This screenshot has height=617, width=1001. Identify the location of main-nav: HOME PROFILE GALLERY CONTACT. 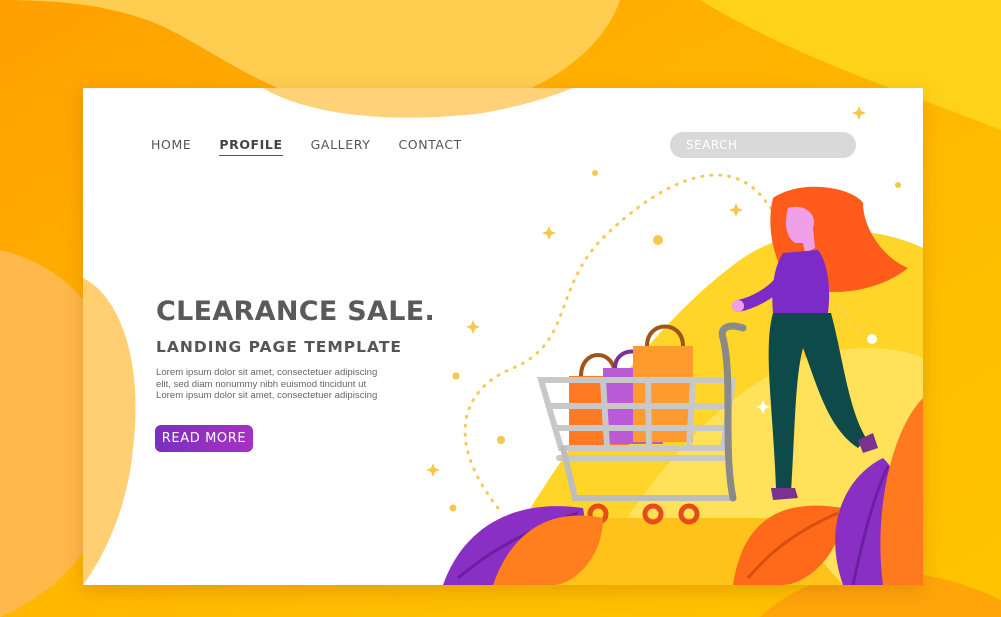
(320, 146).